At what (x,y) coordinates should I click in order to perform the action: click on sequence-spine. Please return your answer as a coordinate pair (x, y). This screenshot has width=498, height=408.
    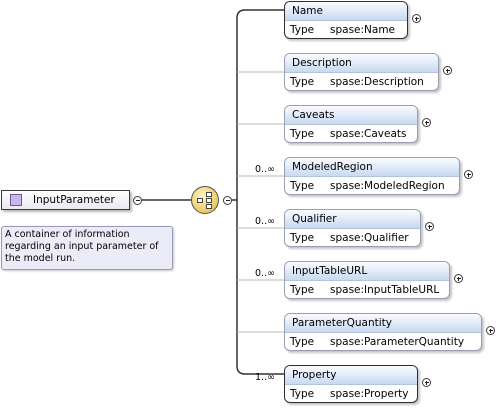
    Looking at the image, I should click on (260, 192).